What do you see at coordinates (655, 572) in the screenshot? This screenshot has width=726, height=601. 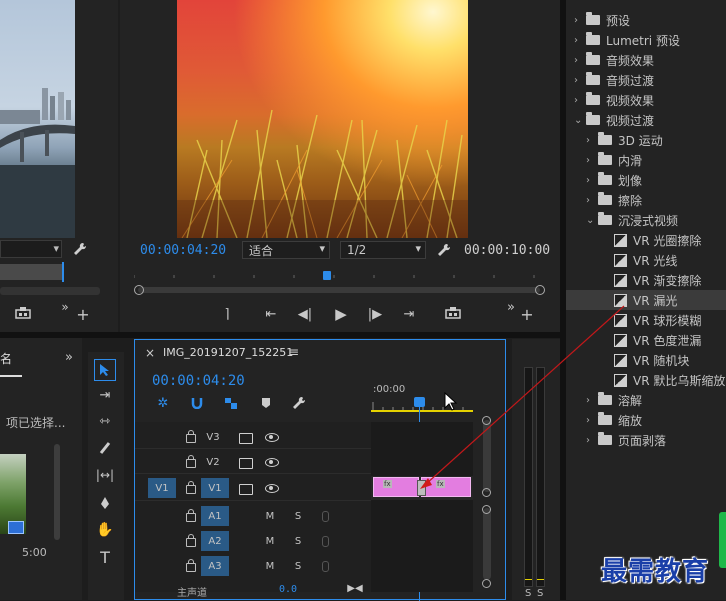 I see `watermark-text: 最需教育` at bounding box center [655, 572].